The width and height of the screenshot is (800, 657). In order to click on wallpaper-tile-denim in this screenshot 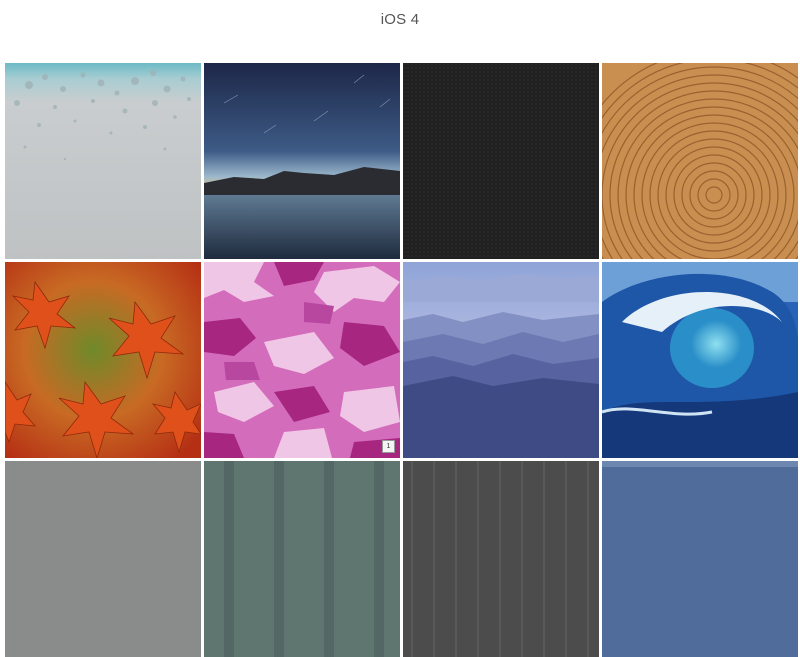, I will do `click(700, 559)`.